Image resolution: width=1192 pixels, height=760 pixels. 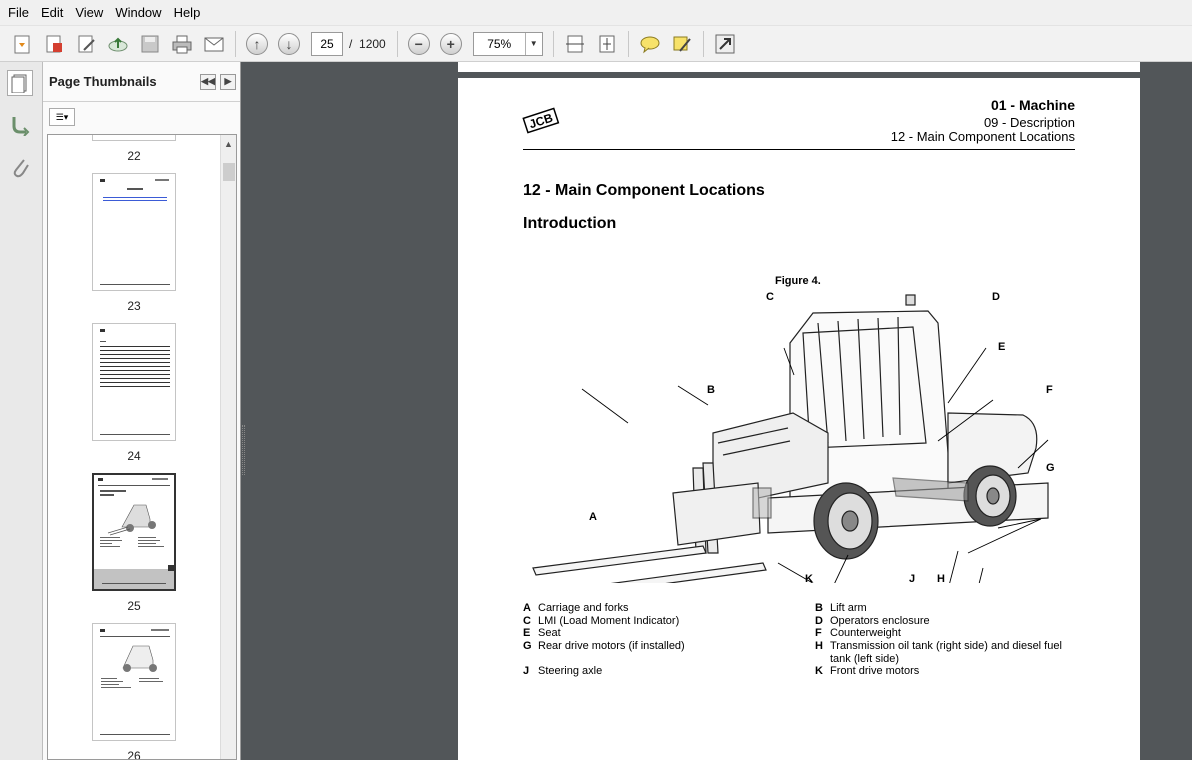 I want to click on edit-pdf-icon, so click(x=86, y=44).